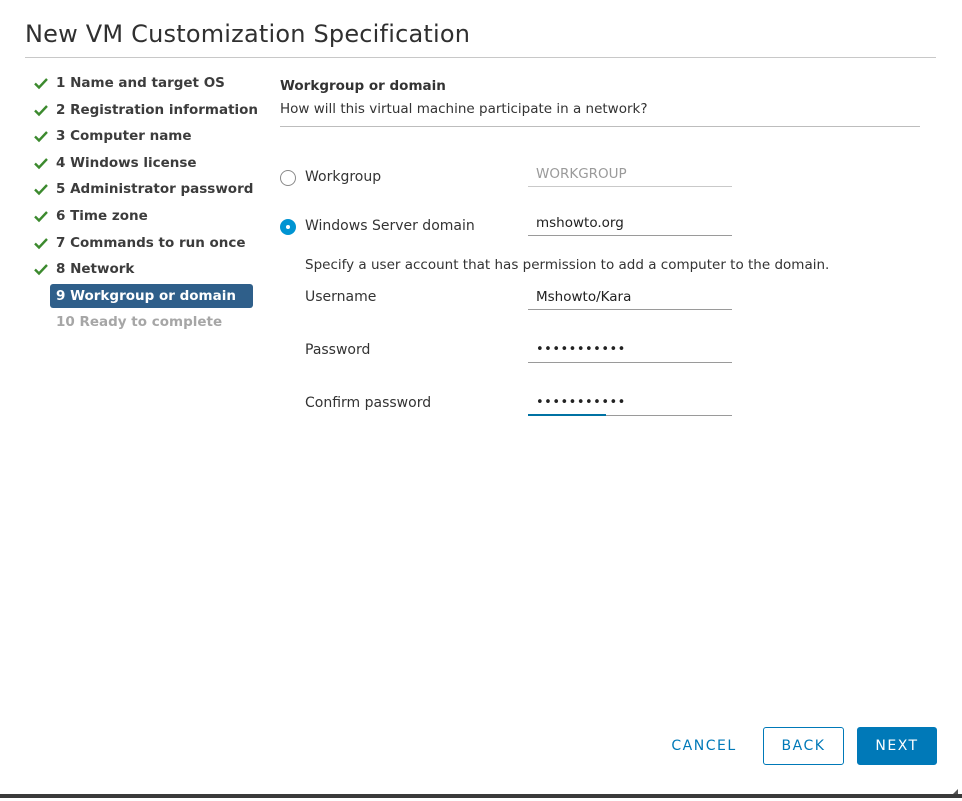  I want to click on workgroup-radio, so click(288, 178).